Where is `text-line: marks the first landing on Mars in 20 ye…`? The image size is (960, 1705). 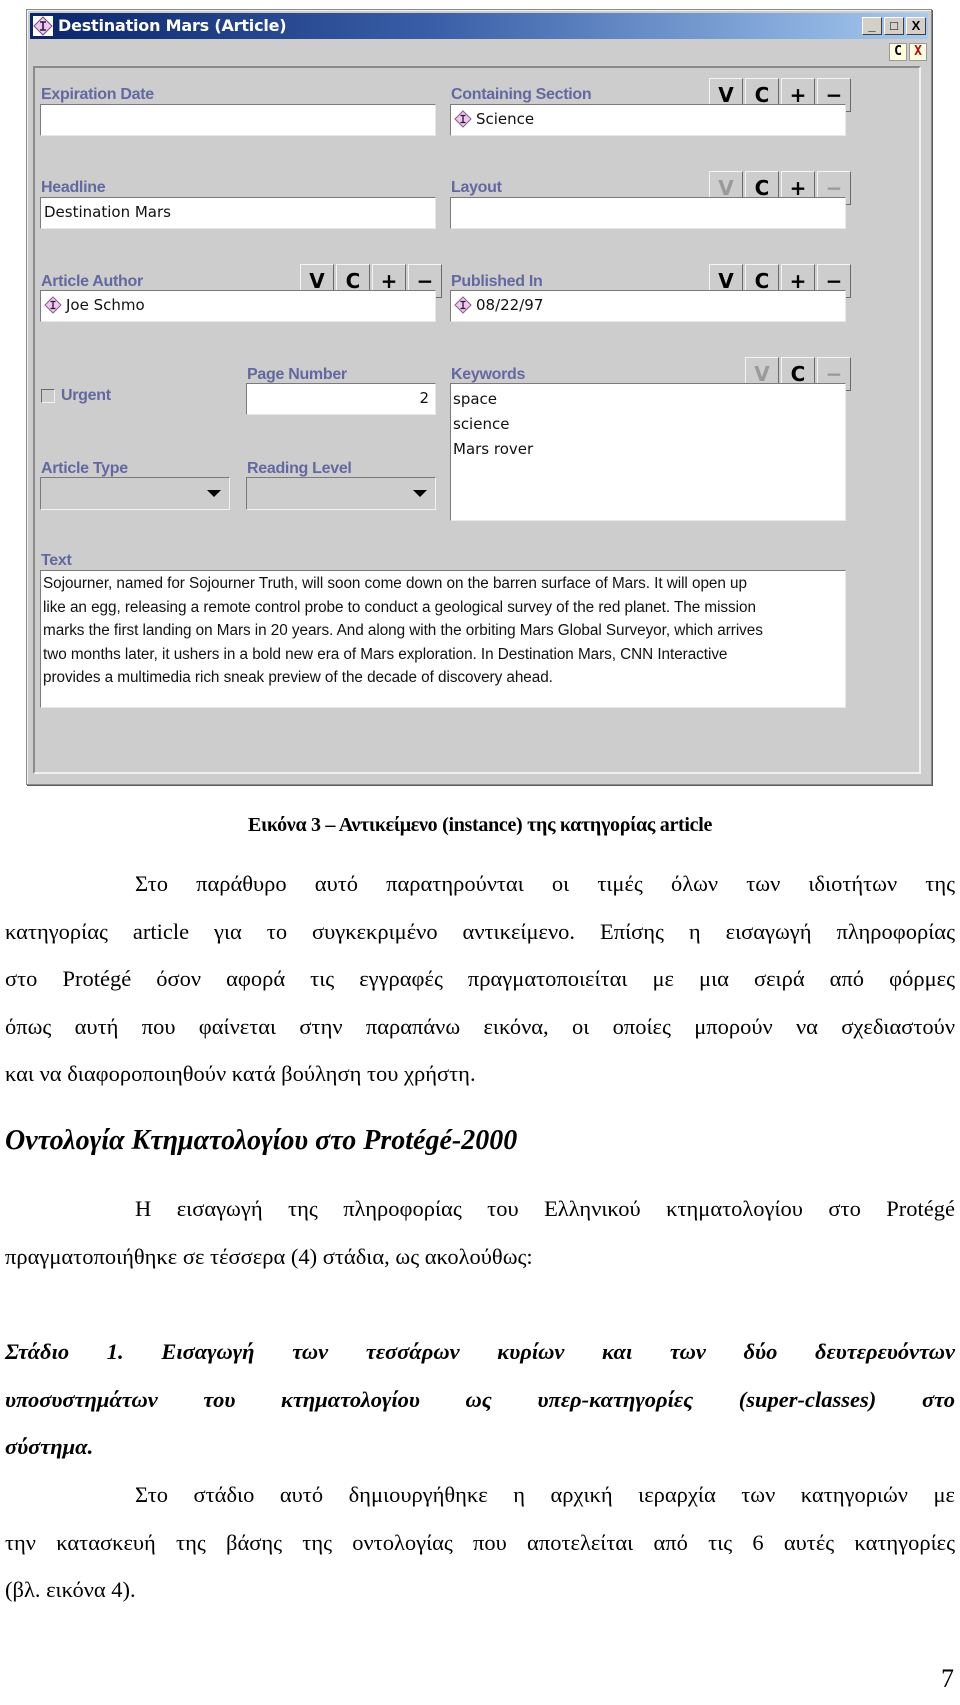 text-line: marks the first landing on Mars in 20 ye… is located at coordinates (403, 631).